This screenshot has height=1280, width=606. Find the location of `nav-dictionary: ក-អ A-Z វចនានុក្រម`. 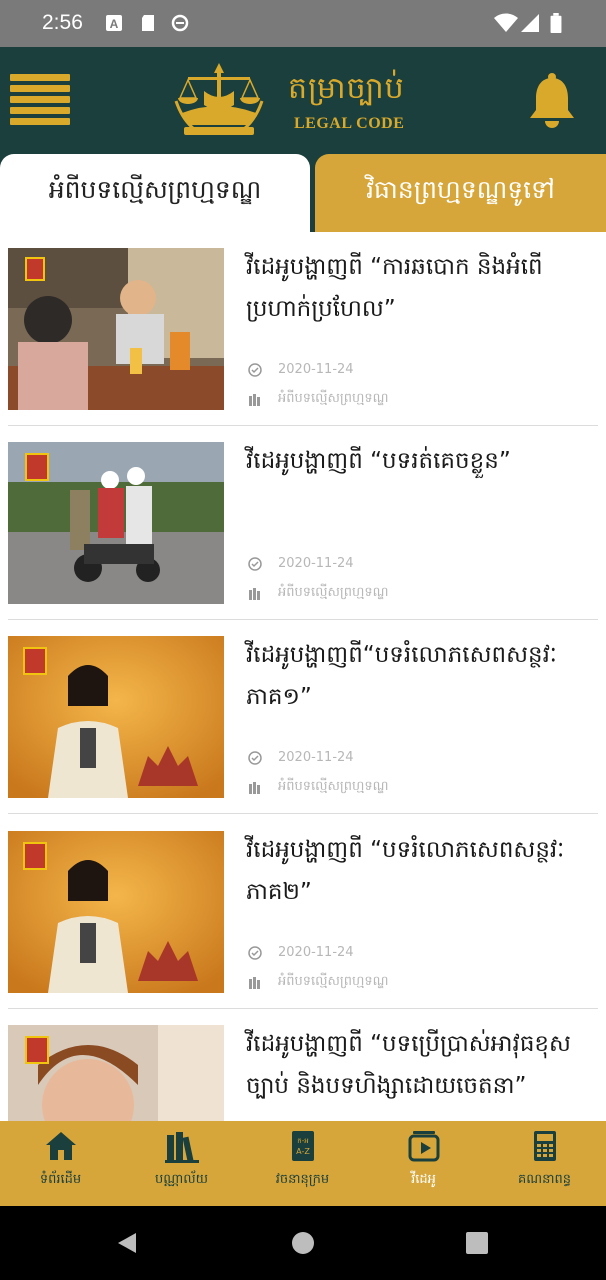

nav-dictionary: ក-អ A-Z វចនានុក្រម is located at coordinates (302, 1163).